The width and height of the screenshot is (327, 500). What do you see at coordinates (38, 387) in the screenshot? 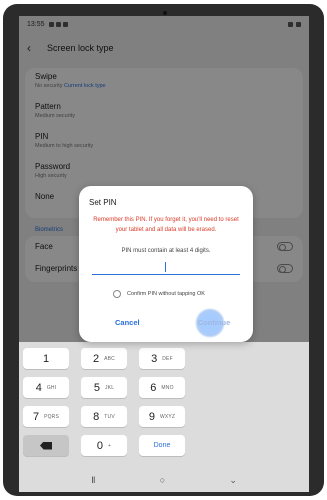
I see `key-digit: 4` at bounding box center [38, 387].